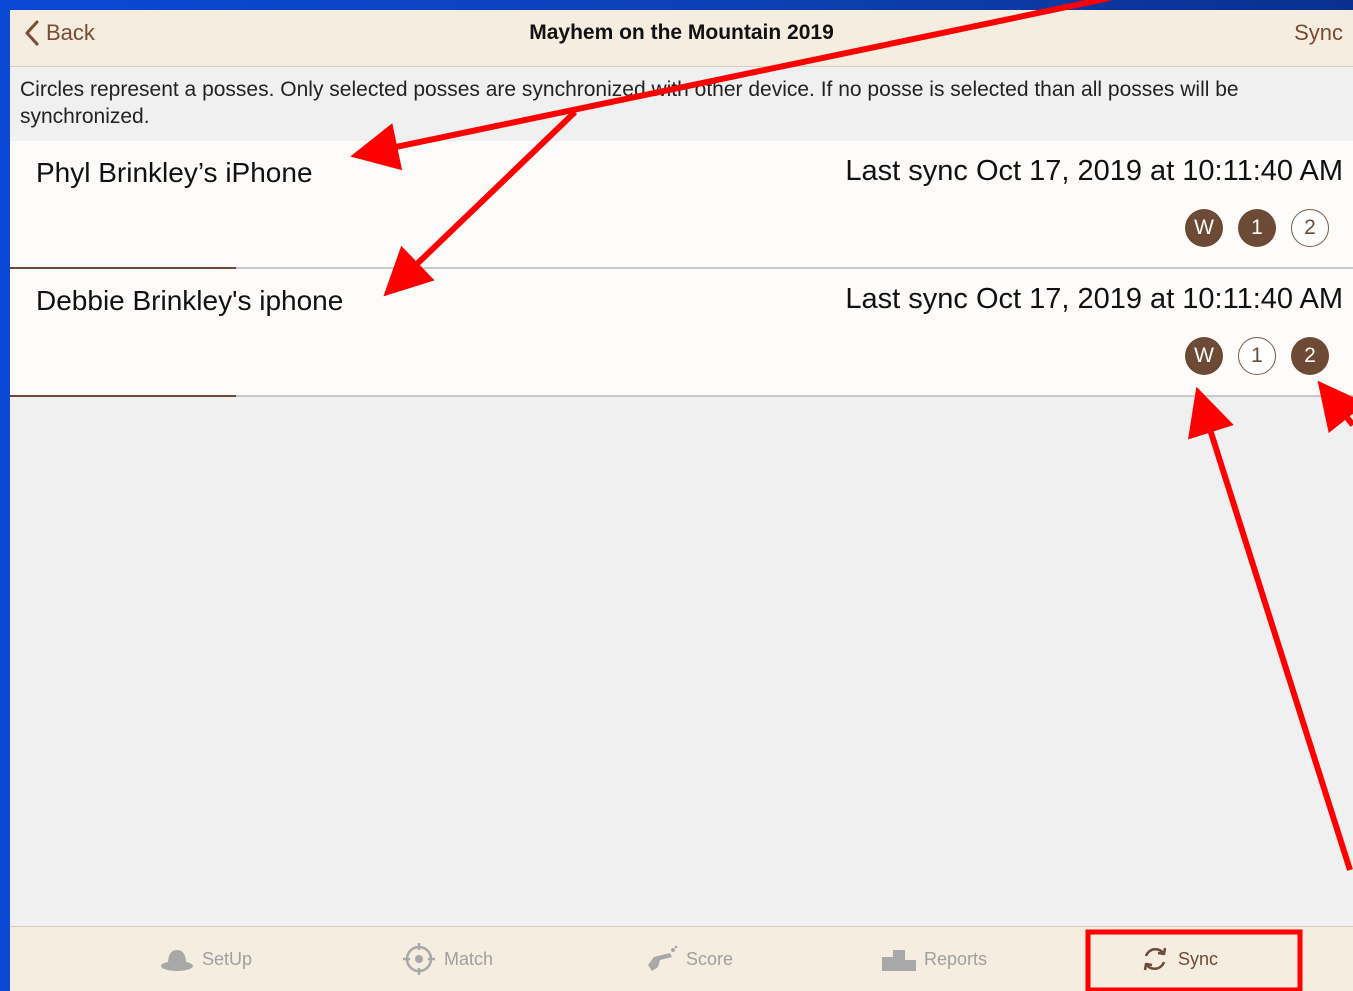 This screenshot has width=1353, height=991. I want to click on tab-score: Score, so click(688, 959).